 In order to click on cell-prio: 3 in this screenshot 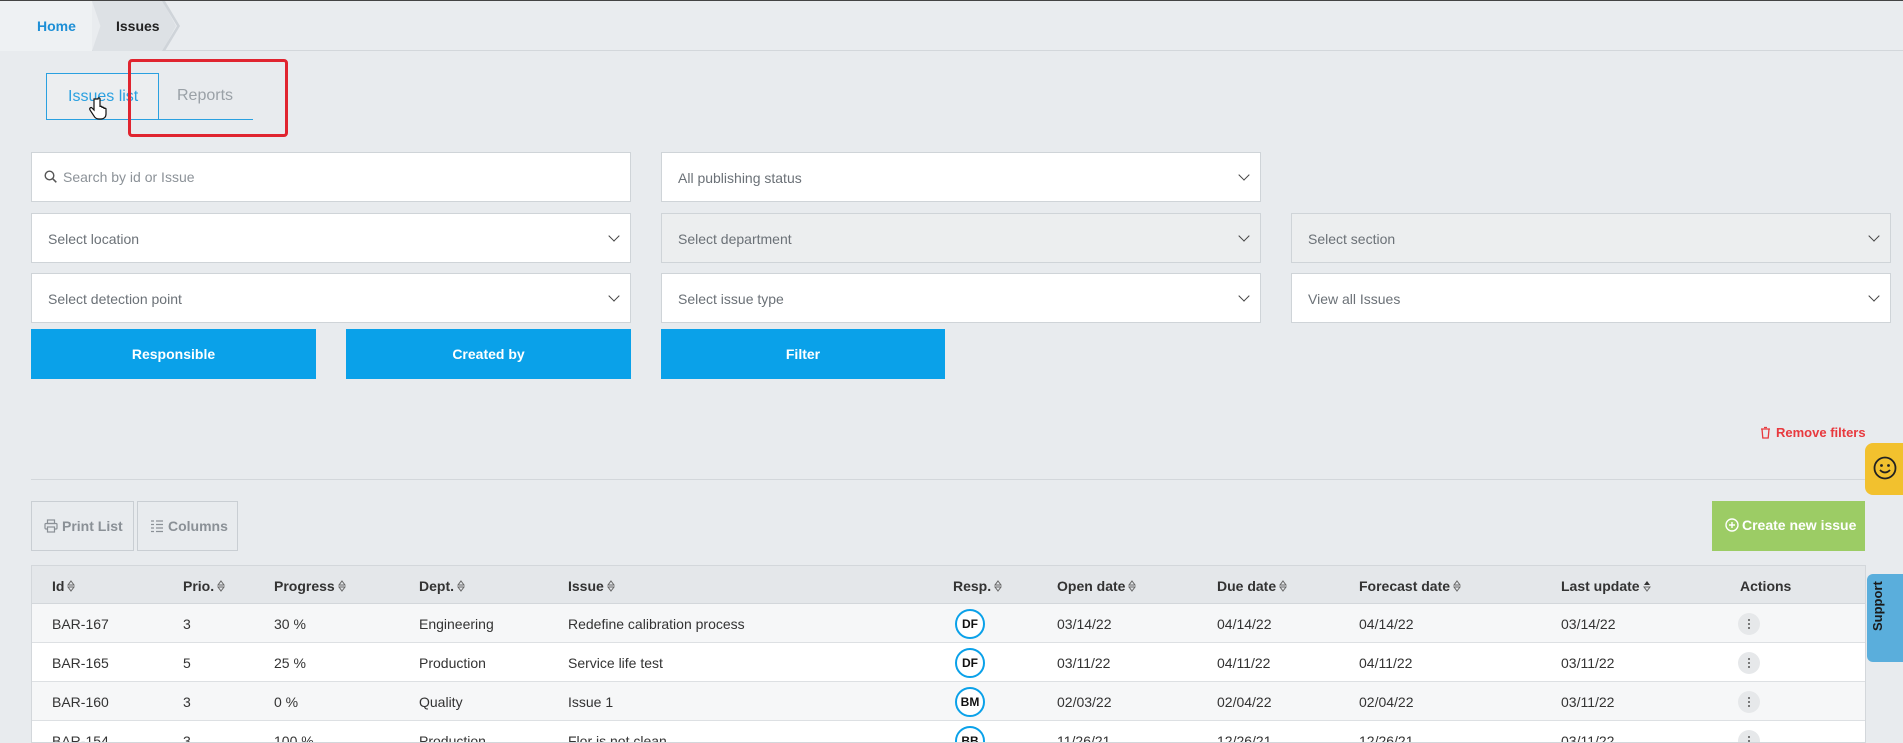, I will do `click(187, 624)`.